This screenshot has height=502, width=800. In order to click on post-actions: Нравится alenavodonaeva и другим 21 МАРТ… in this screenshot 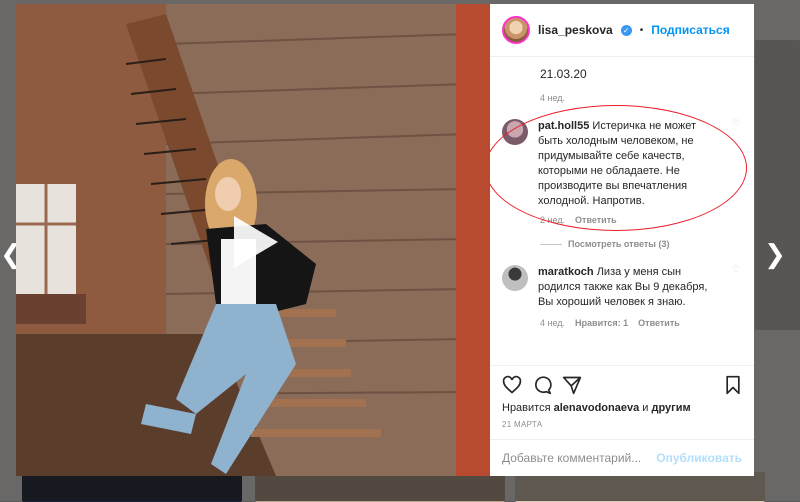, I will do `click(622, 397)`.